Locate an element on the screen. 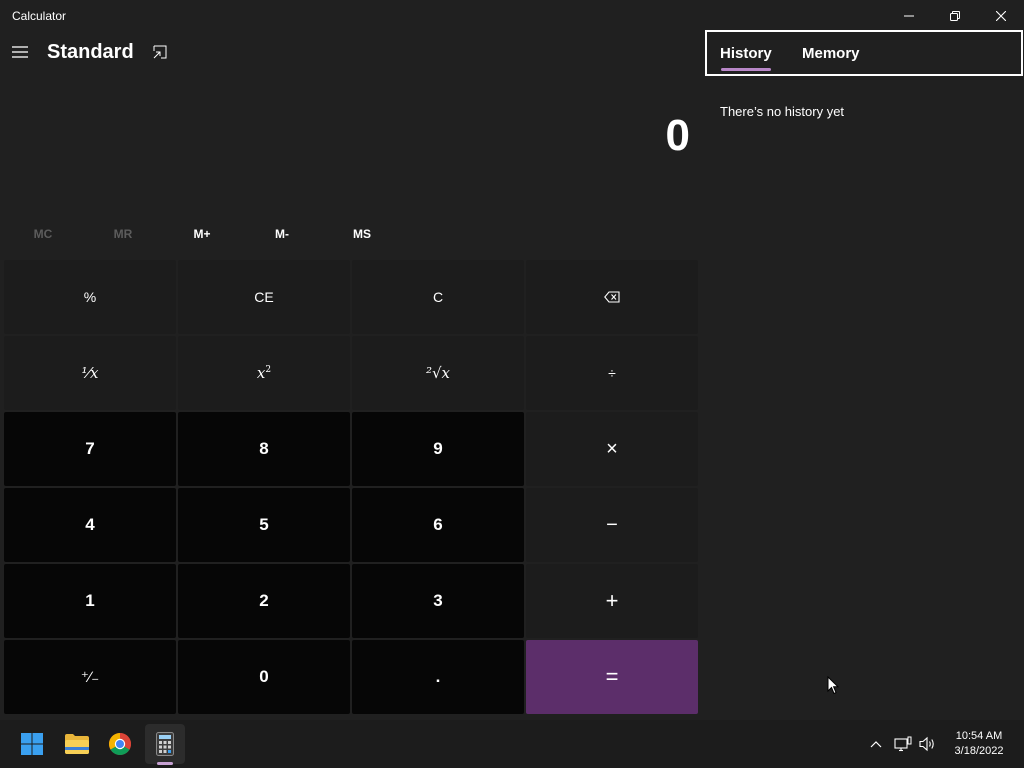 Image resolution: width=1024 pixels, height=768 pixels. tab-memory: Memory is located at coordinates (831, 53).